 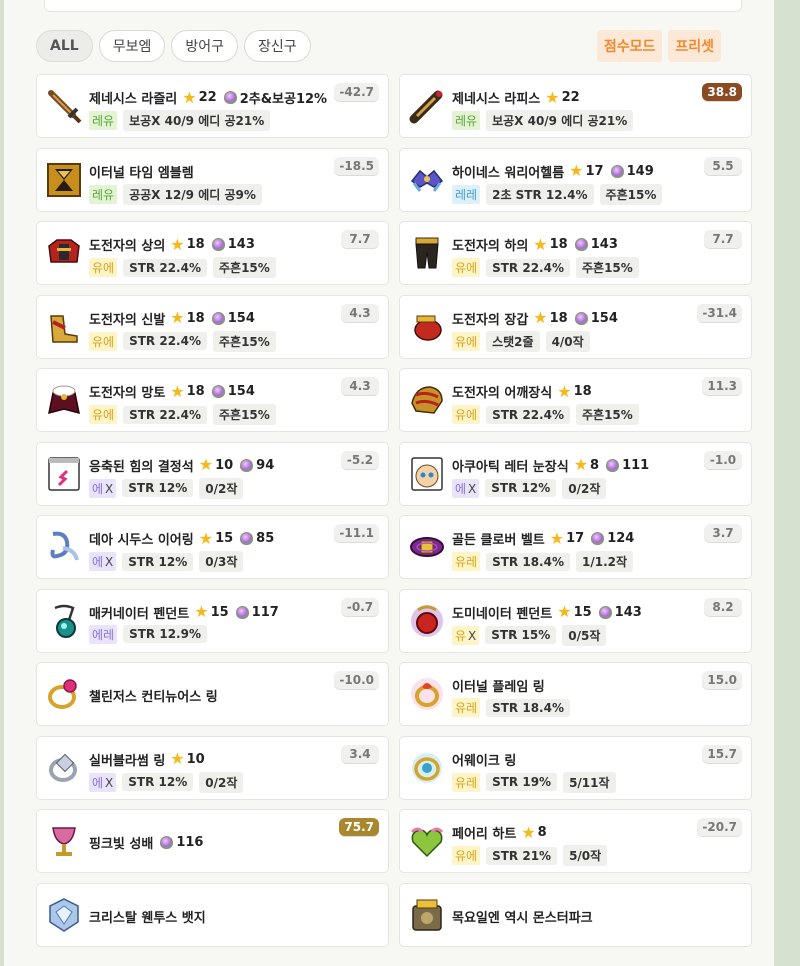 What do you see at coordinates (513, 341) in the screenshot?
I see `stat-tag: 스탯2줄` at bounding box center [513, 341].